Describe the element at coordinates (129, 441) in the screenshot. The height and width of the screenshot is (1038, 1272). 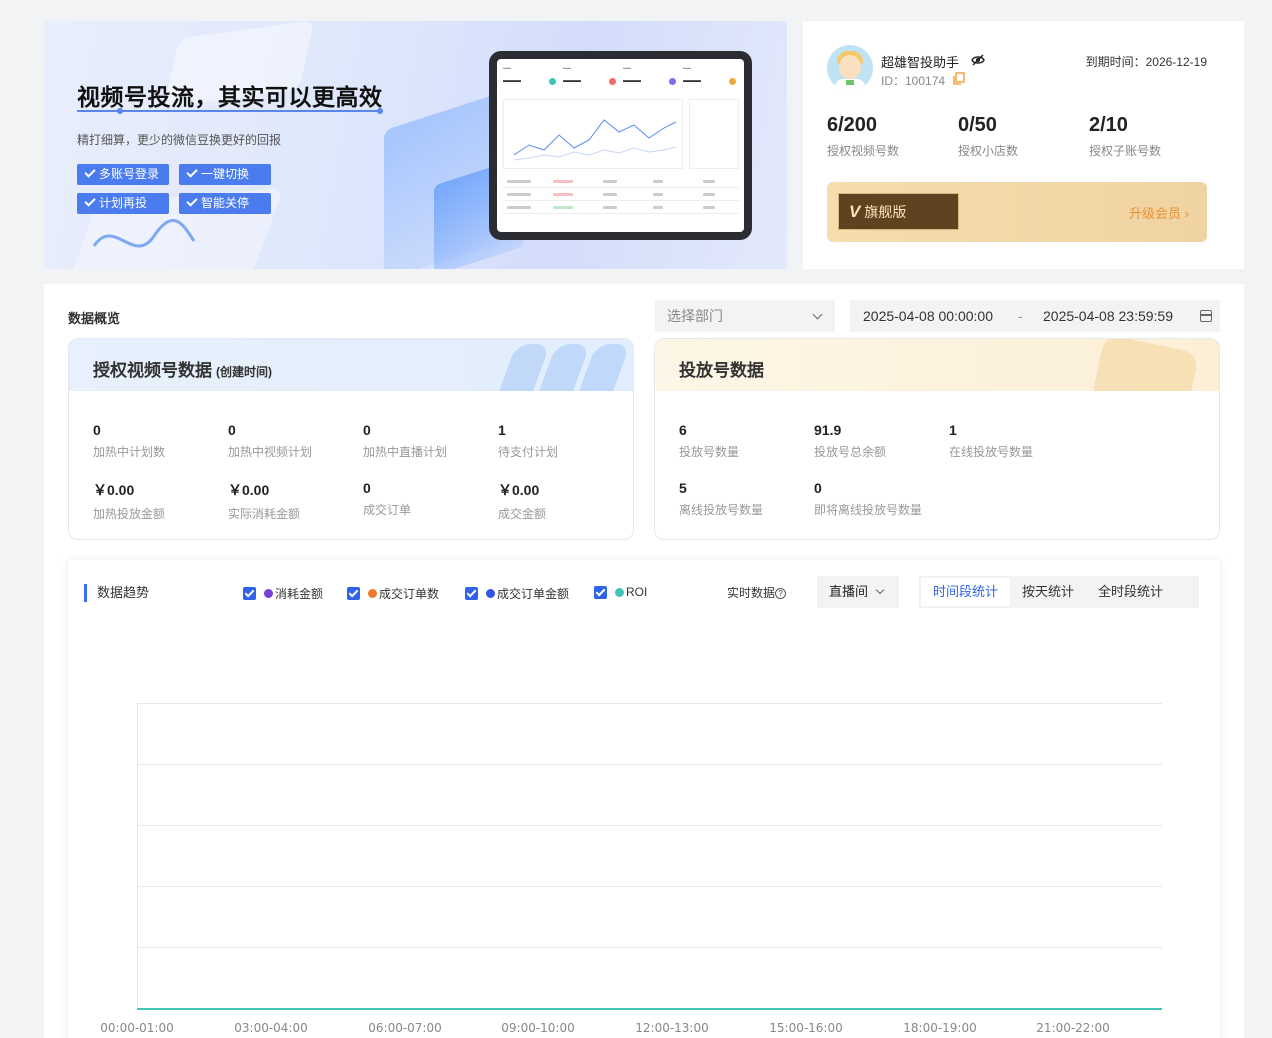
I see `metric: 0 加热中计划数` at that location.